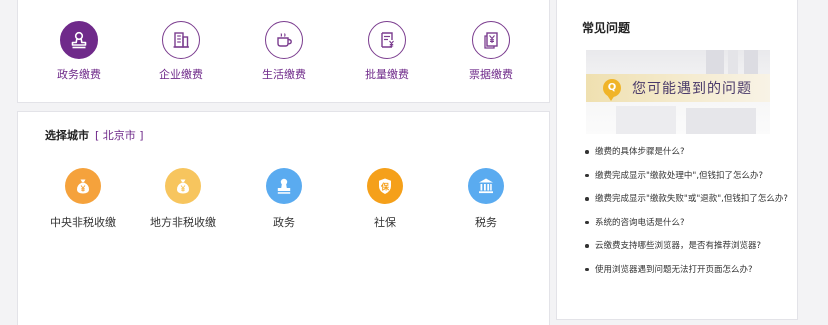 The height and width of the screenshot is (325, 828). What do you see at coordinates (606, 28) in the screenshot?
I see `faq-heading: 常见问题` at bounding box center [606, 28].